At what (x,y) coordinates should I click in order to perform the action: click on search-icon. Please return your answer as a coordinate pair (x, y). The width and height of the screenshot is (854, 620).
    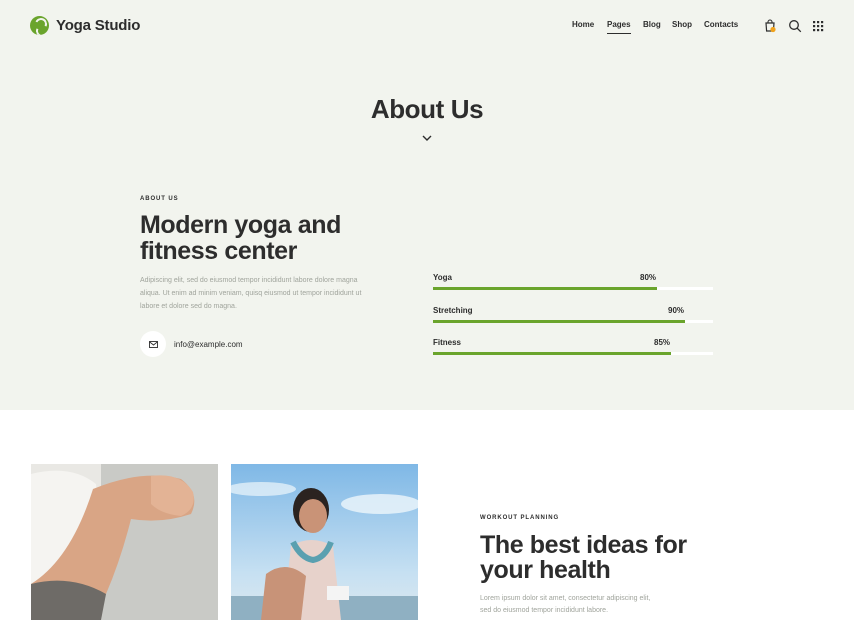
    Looking at the image, I should click on (795, 26).